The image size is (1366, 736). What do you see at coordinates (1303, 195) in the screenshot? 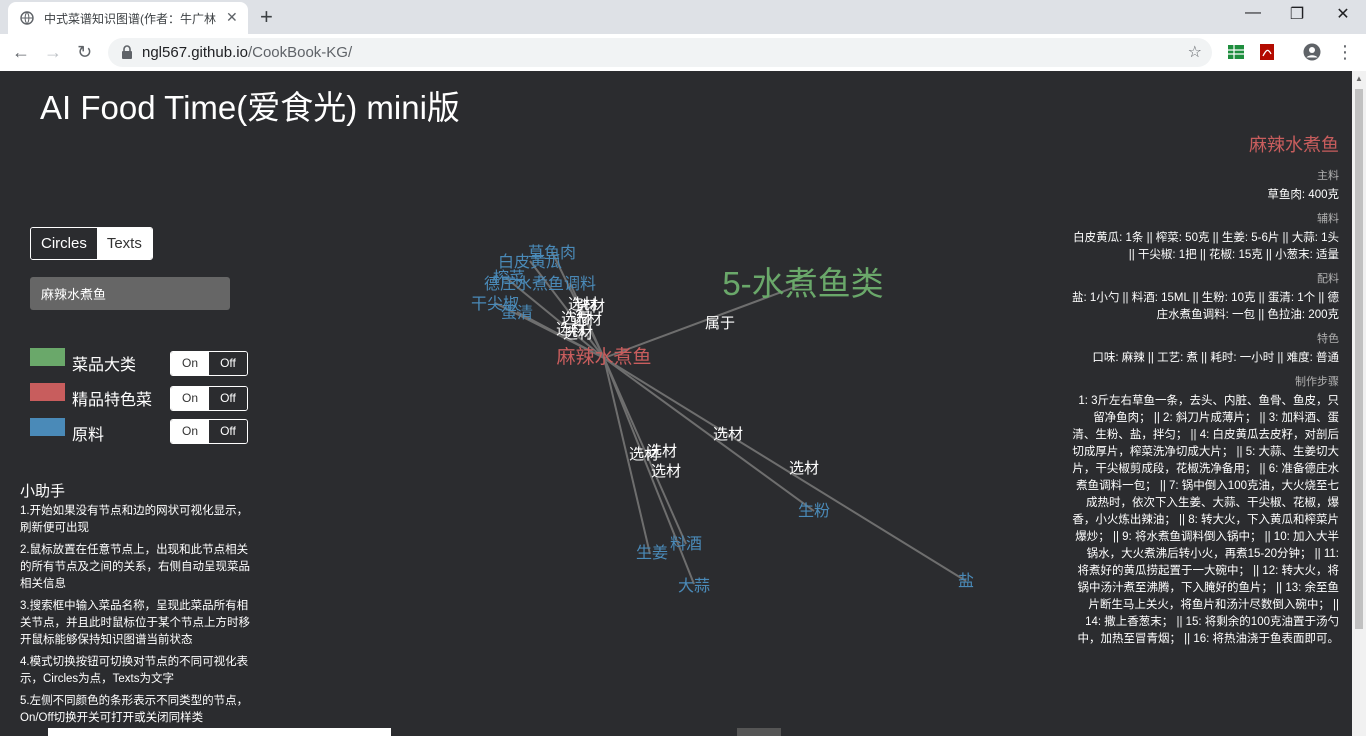
I see `section-text-main: 草鱼肉: 400克` at bounding box center [1303, 195].